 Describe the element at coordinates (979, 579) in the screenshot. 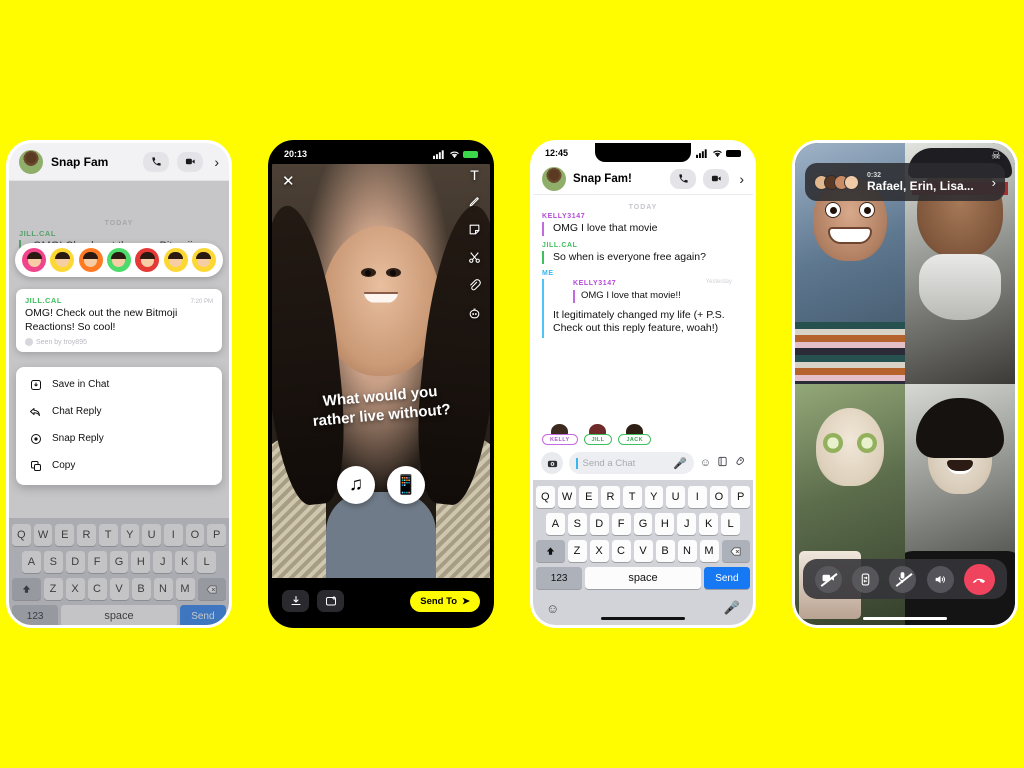

I see `end-call-button` at that location.